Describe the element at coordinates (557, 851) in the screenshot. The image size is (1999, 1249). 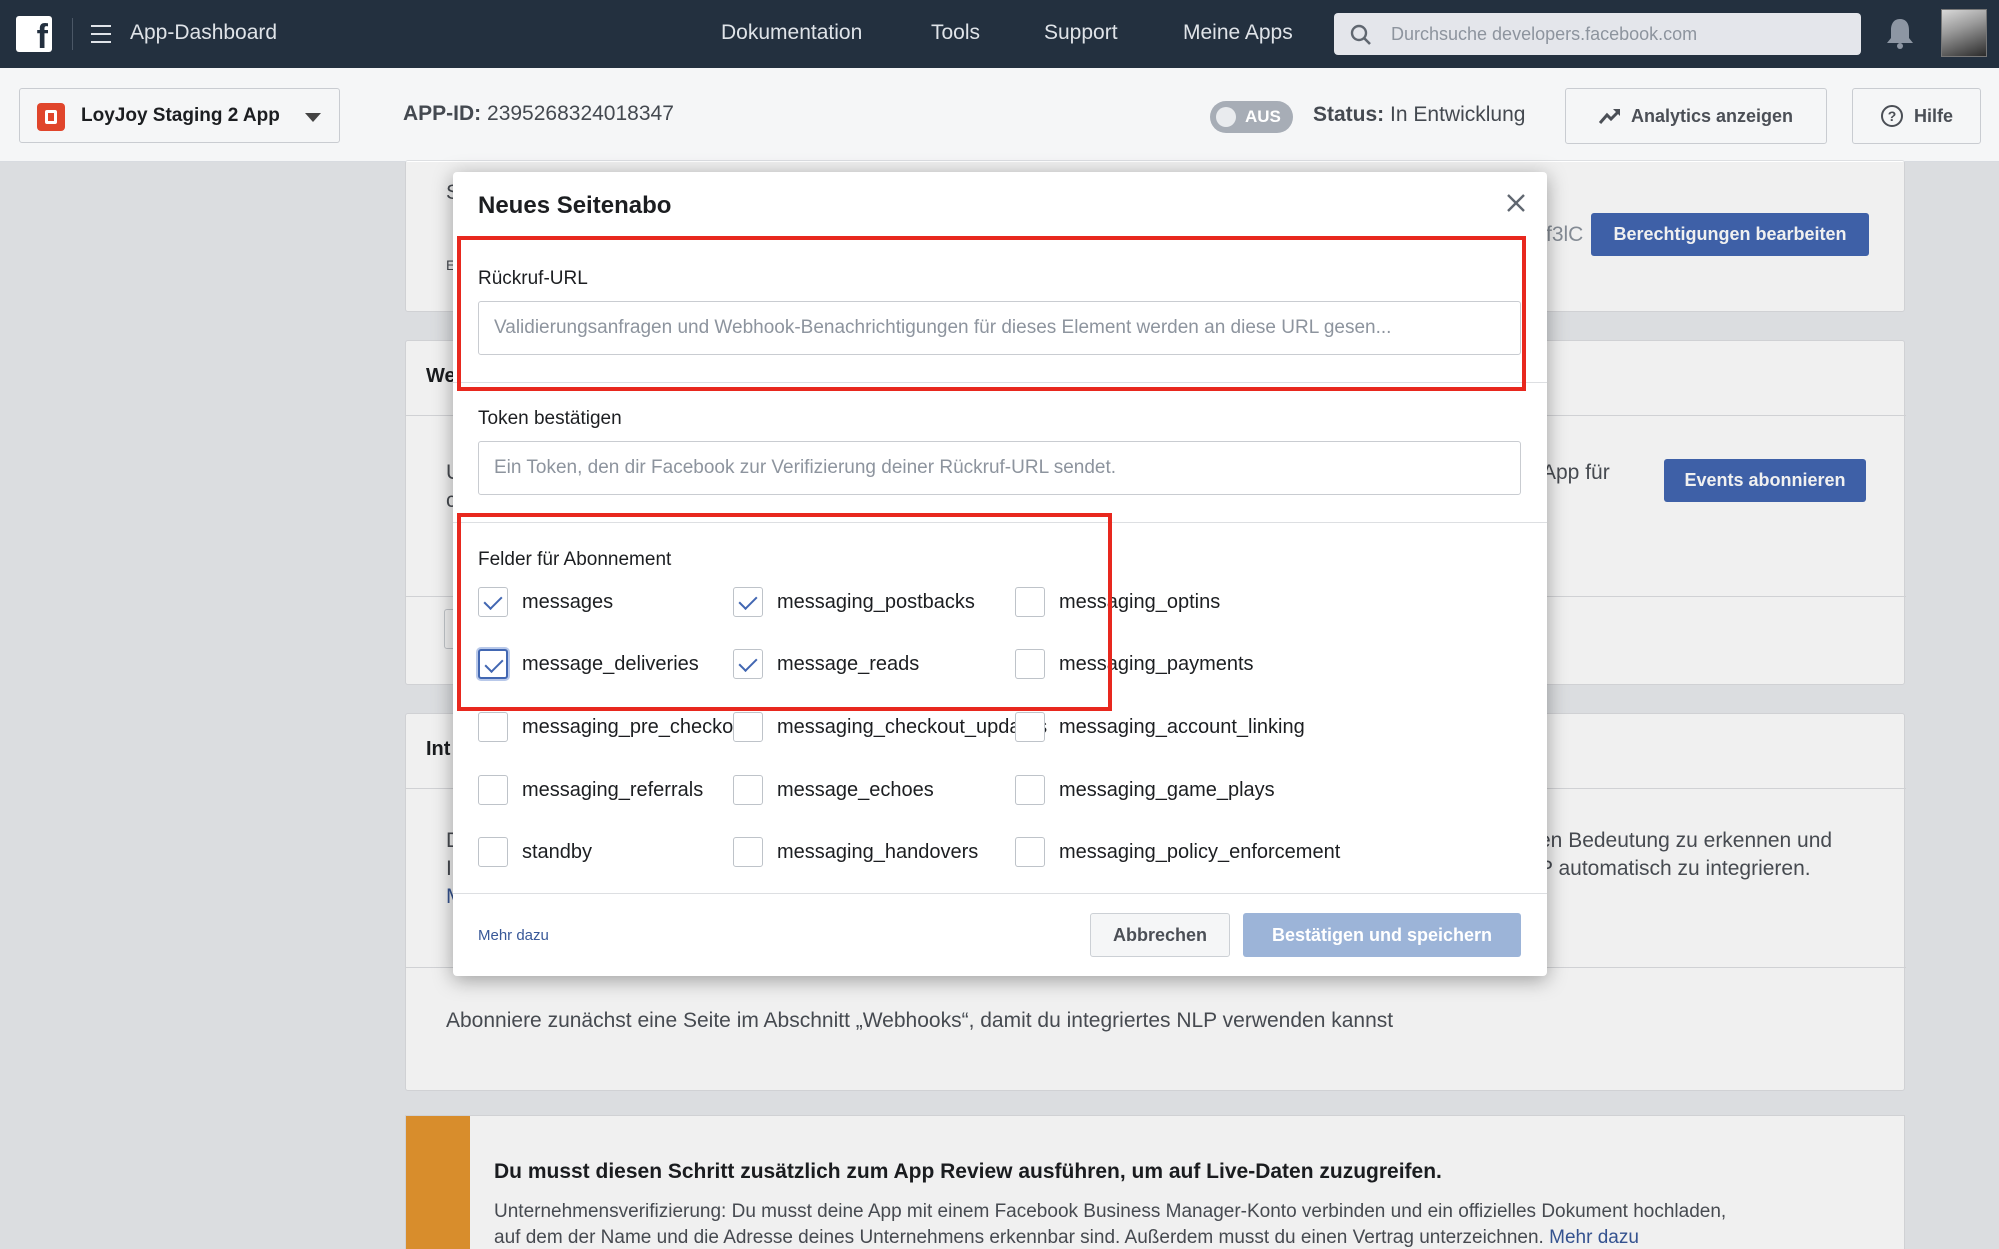
I see `field-checkbox-label: standby` at that location.